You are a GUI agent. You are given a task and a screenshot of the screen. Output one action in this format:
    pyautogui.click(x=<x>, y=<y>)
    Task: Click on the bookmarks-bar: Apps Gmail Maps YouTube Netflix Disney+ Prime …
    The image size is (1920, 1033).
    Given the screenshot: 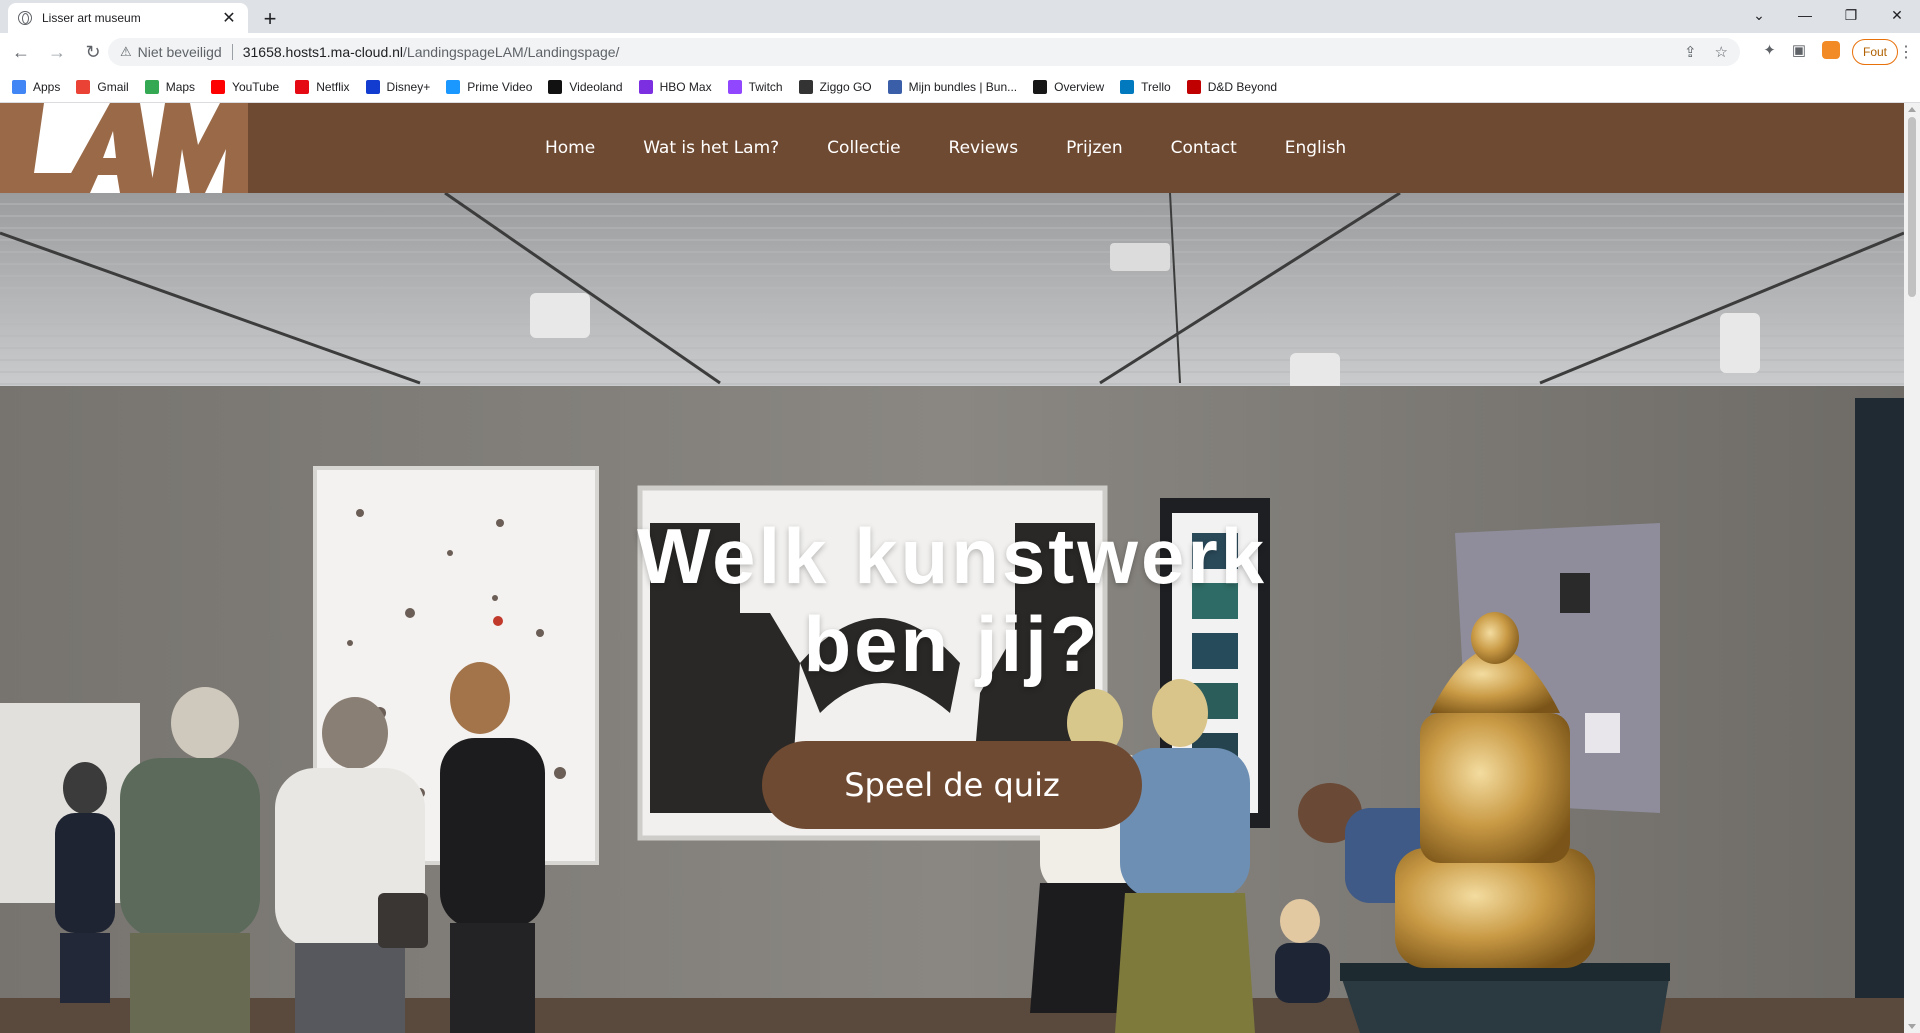 What is the action you would take?
    pyautogui.click(x=960, y=87)
    